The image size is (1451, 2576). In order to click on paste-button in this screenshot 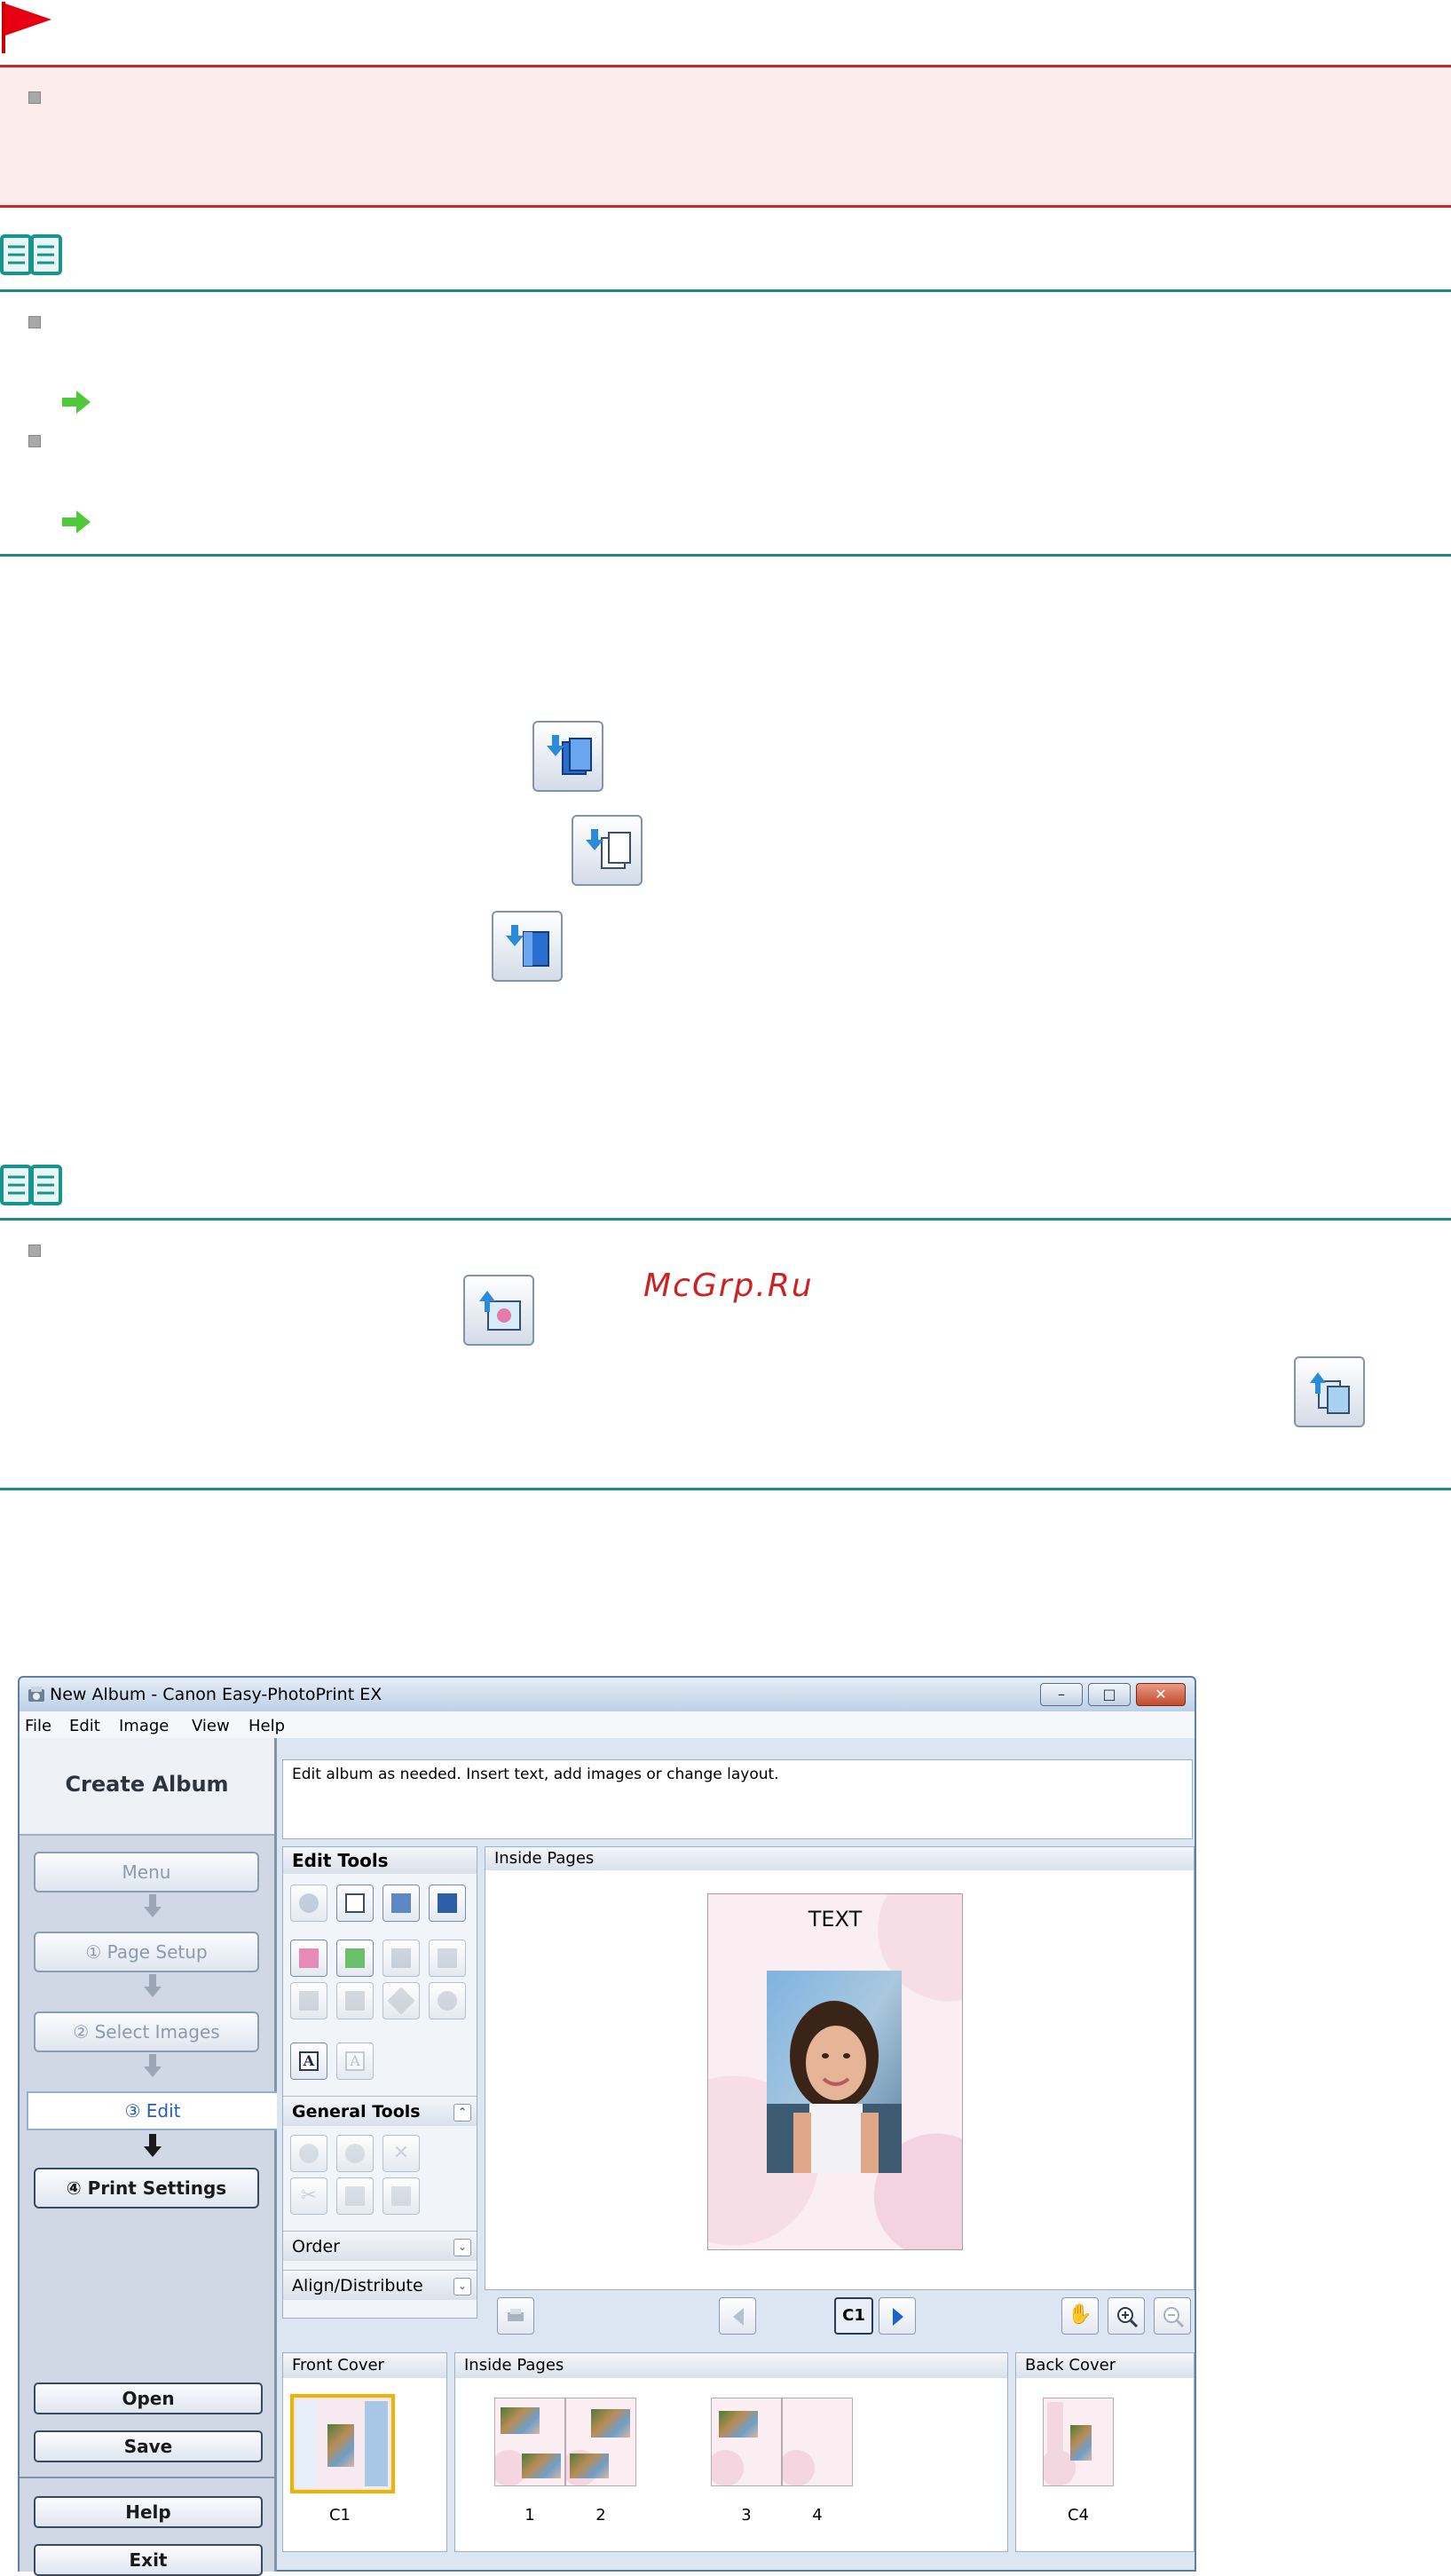, I will do `click(401, 2196)`.